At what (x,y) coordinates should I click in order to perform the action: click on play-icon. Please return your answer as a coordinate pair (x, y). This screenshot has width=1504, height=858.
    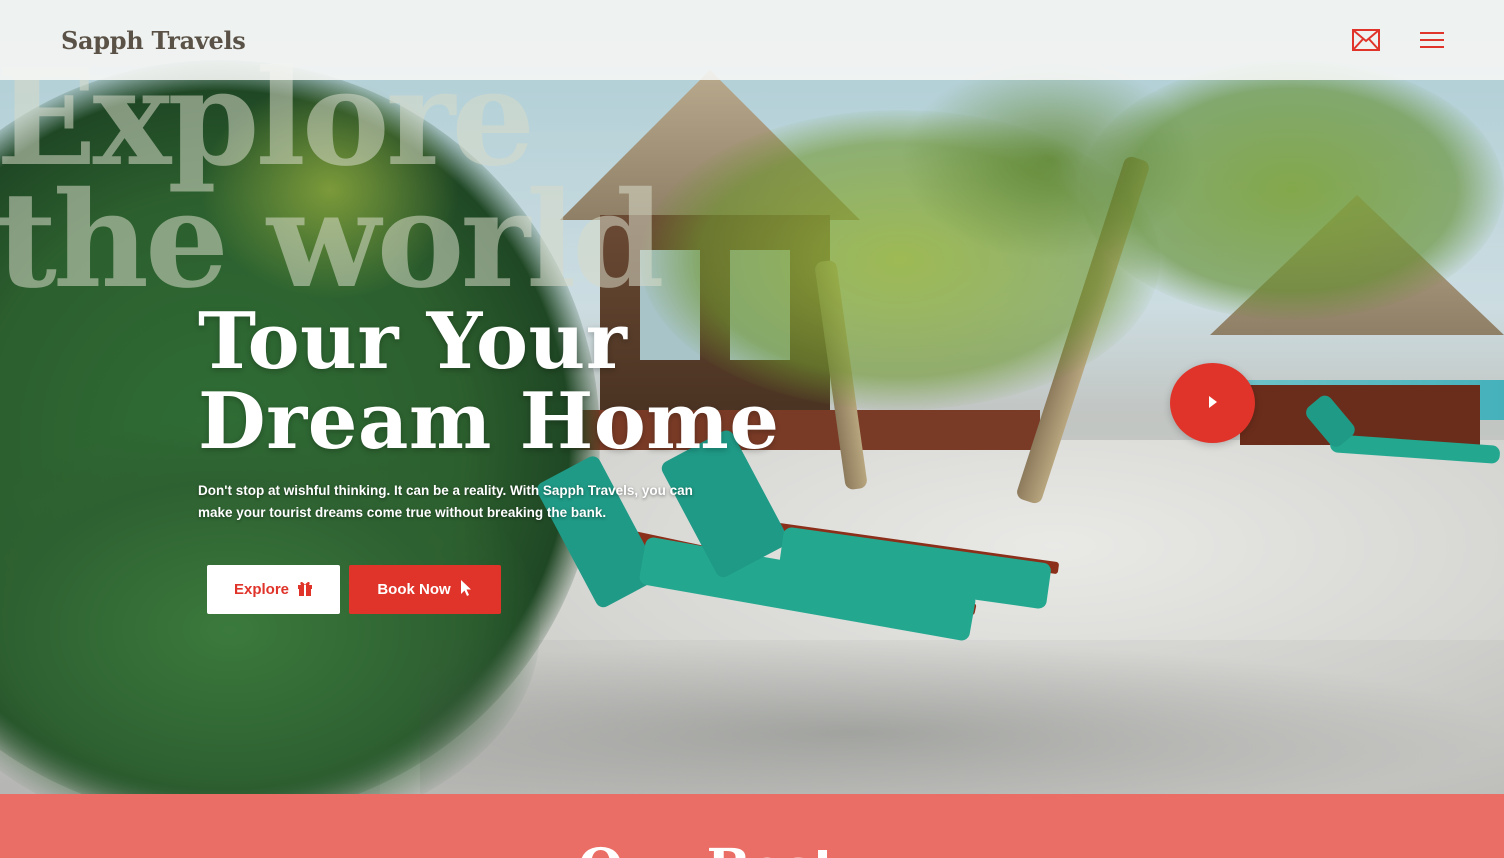
    Looking at the image, I should click on (1213, 403).